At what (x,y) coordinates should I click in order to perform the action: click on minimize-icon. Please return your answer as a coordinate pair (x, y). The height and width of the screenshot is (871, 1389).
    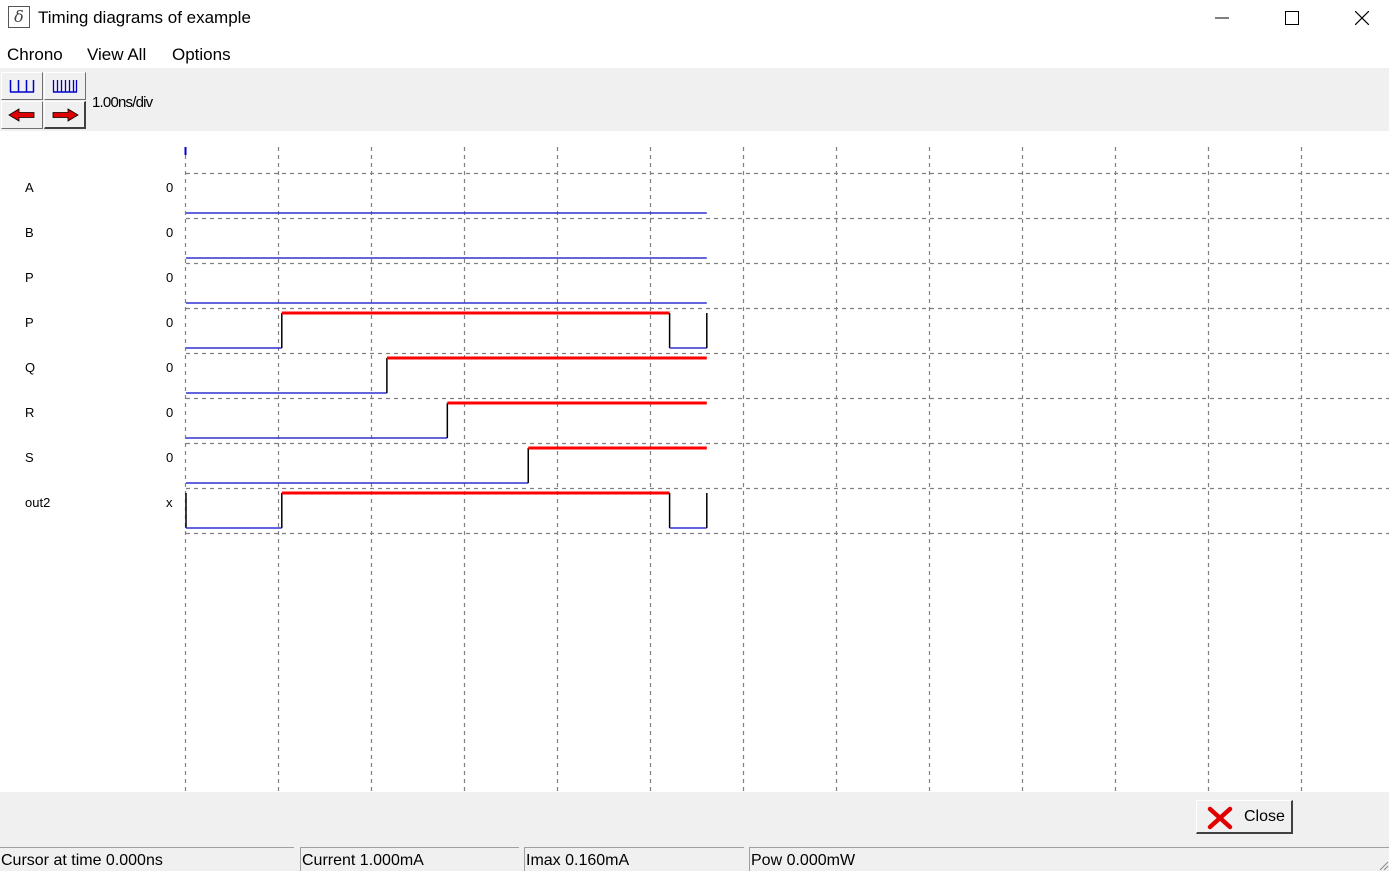
    Looking at the image, I should click on (1222, 18).